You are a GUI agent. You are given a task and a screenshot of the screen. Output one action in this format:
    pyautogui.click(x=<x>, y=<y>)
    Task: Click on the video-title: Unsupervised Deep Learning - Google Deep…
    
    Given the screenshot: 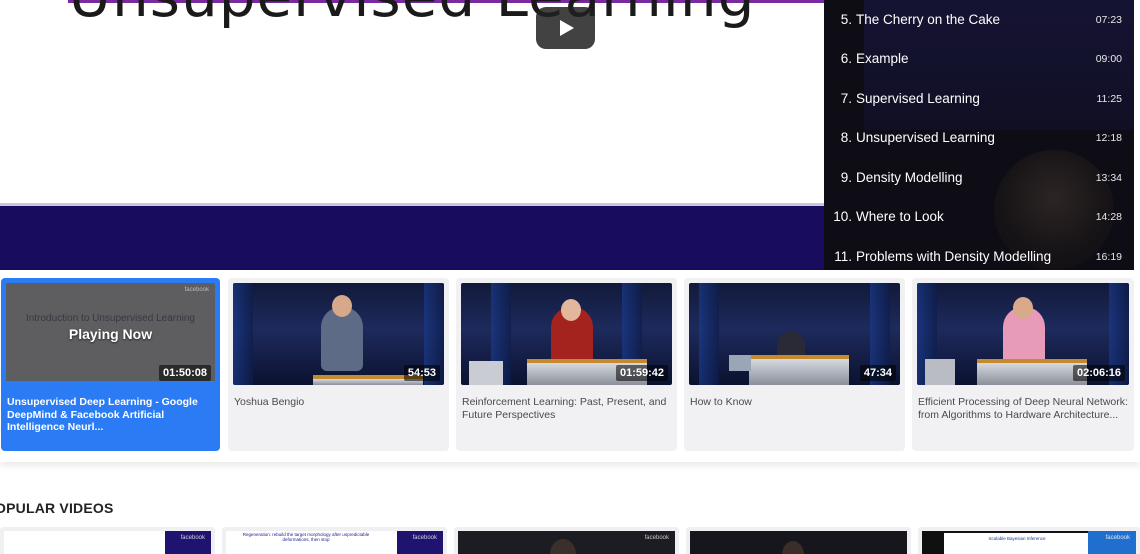 What is the action you would take?
    pyautogui.click(x=102, y=414)
    